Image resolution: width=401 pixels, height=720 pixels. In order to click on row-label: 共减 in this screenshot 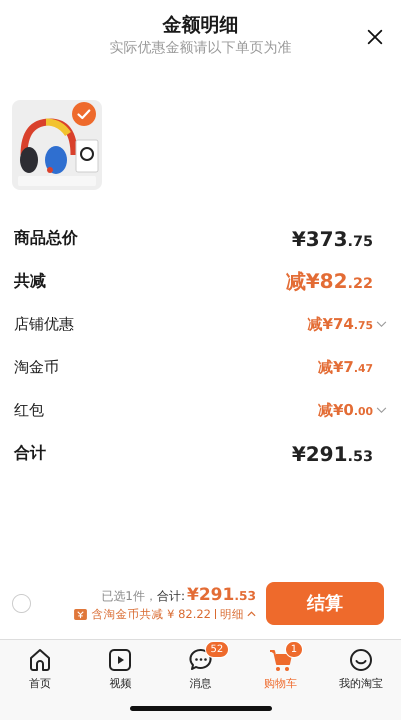, I will do `click(30, 281)`.